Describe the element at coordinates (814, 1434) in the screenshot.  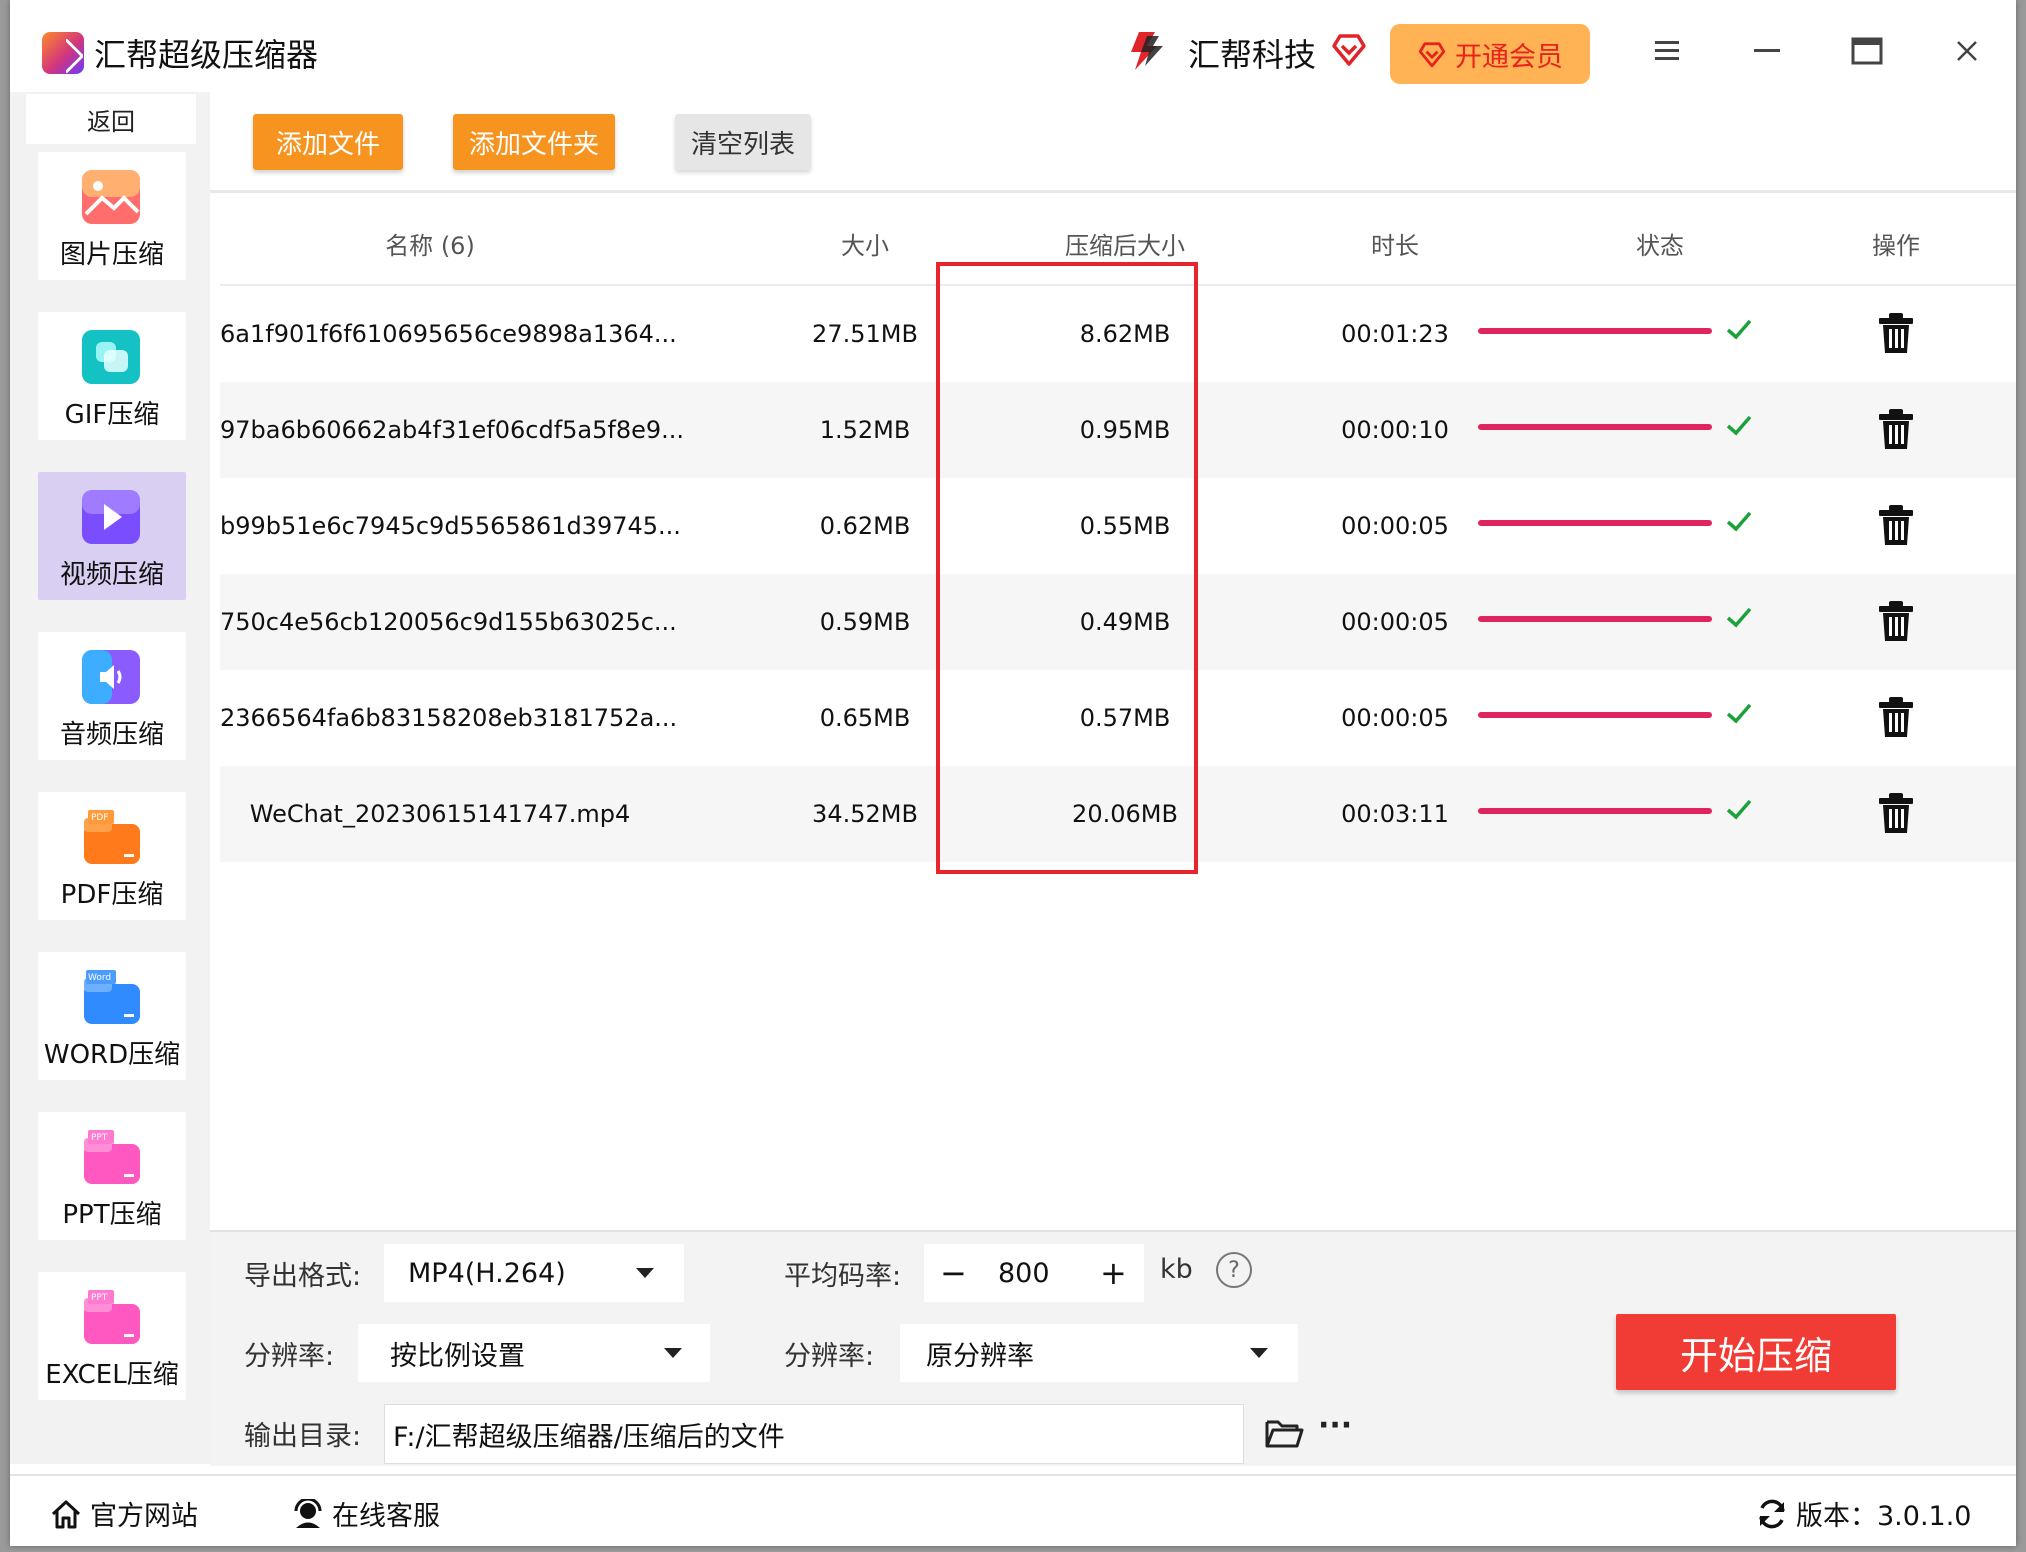
I see `output-dir-field: F:/汇帮超级压缩器/压缩后的文件` at that location.